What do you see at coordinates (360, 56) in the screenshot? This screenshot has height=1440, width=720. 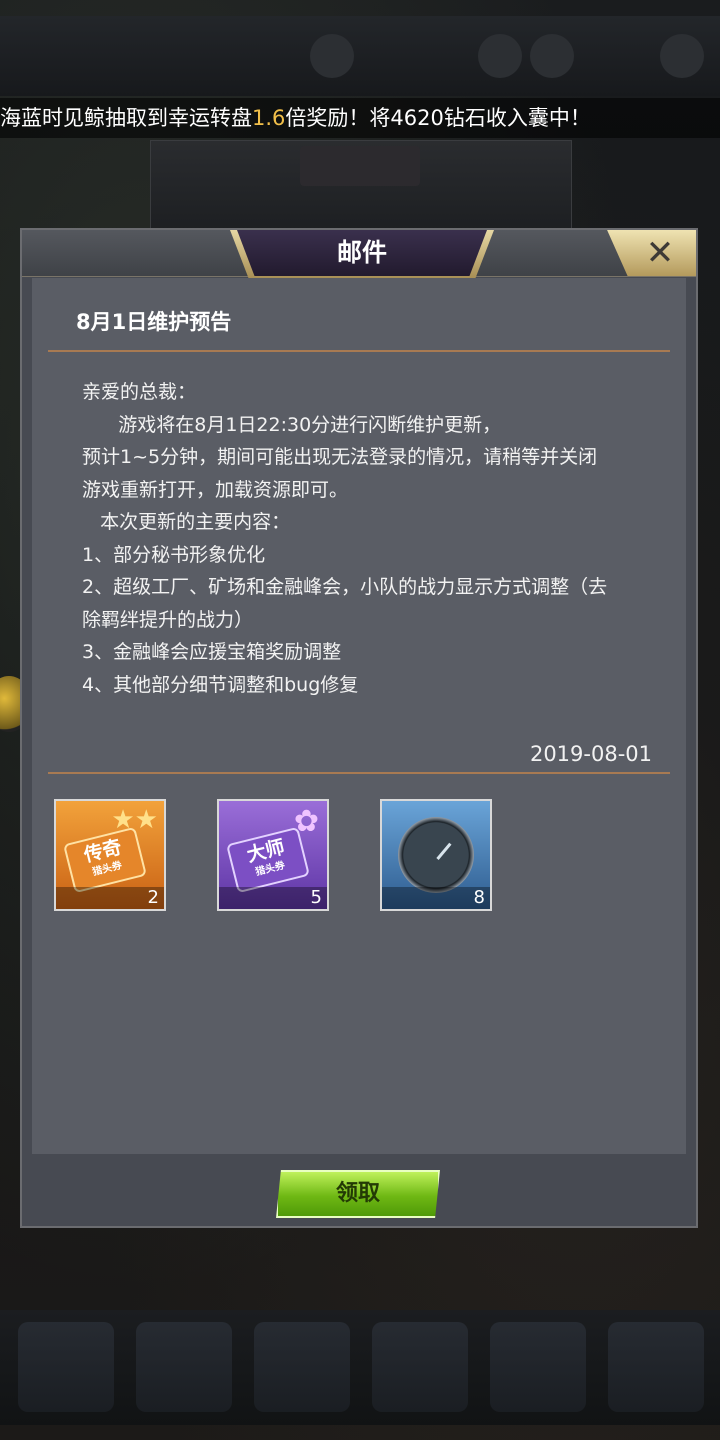 I see `top-status-strip` at bounding box center [360, 56].